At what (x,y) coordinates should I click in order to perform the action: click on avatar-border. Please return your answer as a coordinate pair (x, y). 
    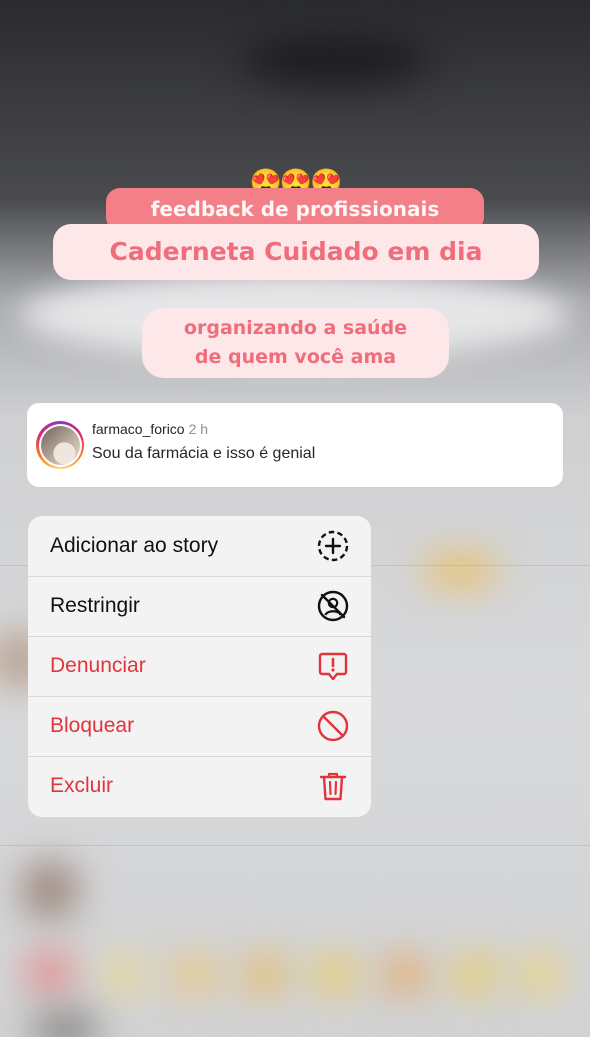
    Looking at the image, I should click on (60, 445).